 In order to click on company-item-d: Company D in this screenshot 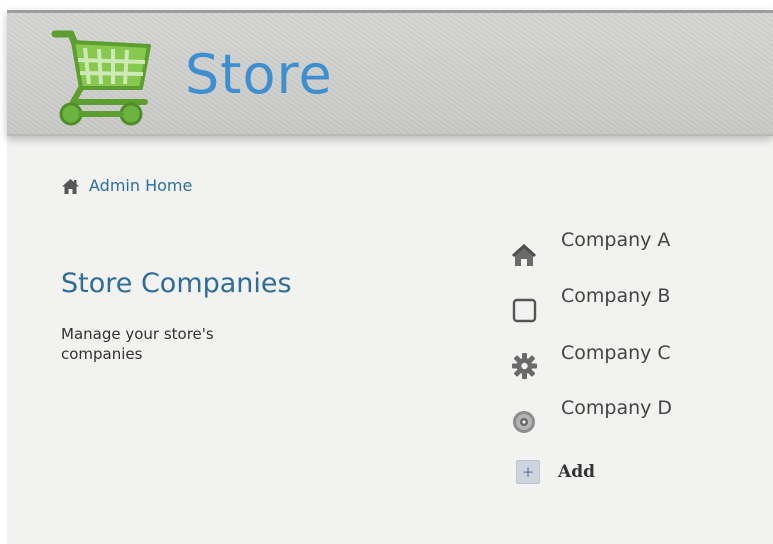, I will do `click(617, 419)`.